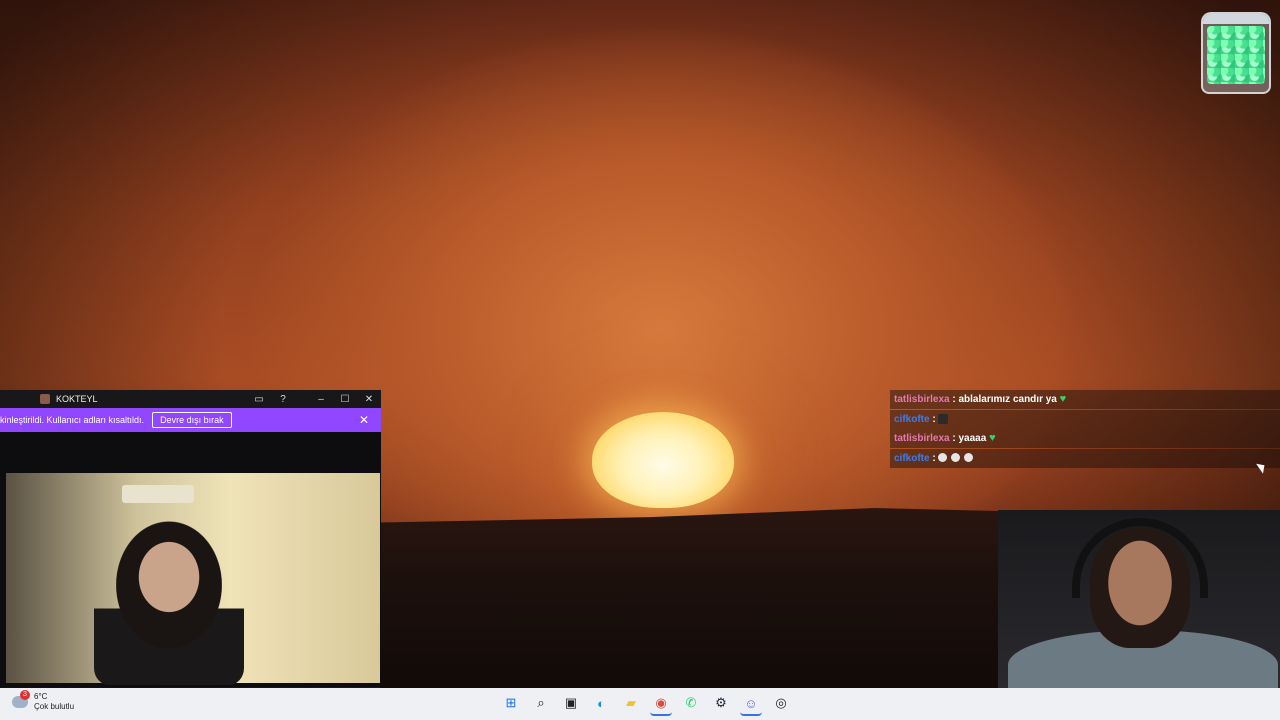 This screenshot has height=720, width=1280. What do you see at coordinates (1140, 558) in the screenshot?
I see `headset-icon` at bounding box center [1140, 558].